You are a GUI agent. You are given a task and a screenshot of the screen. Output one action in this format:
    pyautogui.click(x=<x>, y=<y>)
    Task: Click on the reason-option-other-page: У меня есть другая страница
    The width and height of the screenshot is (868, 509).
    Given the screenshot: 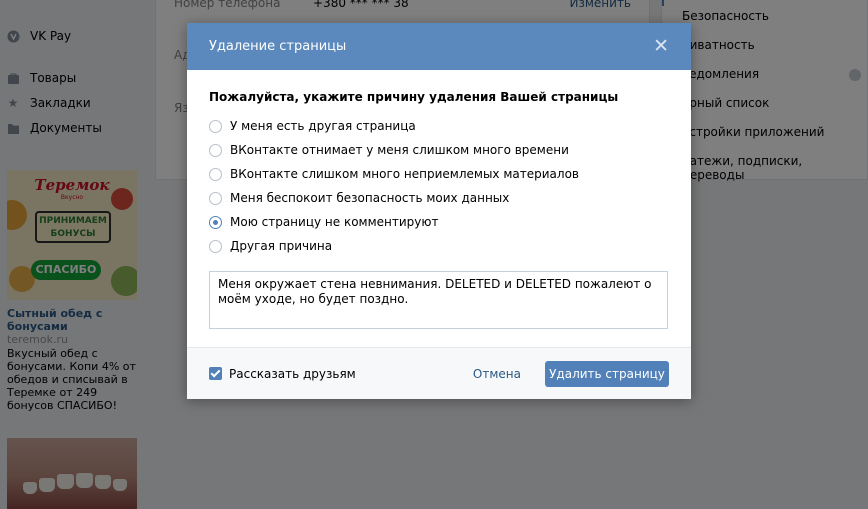 What is the action you would take?
    pyautogui.click(x=439, y=126)
    